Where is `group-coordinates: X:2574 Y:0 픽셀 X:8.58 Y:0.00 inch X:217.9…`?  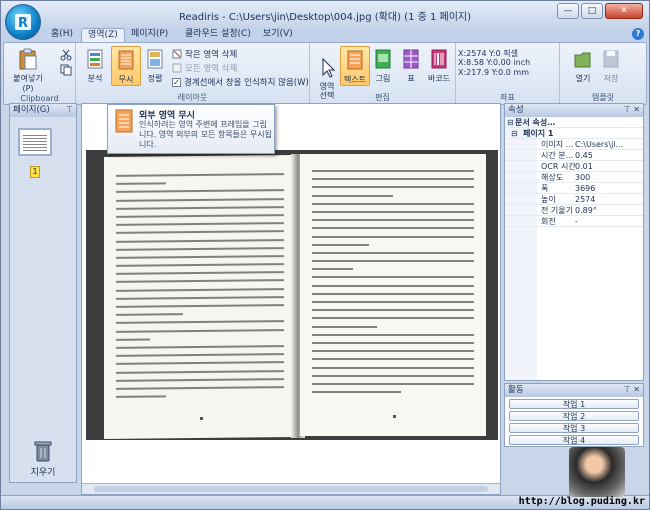 group-coordinates: X:2574 Y:0 픽셀 X:8.58 Y:0.00 inch X:217.9… is located at coordinates (508, 73).